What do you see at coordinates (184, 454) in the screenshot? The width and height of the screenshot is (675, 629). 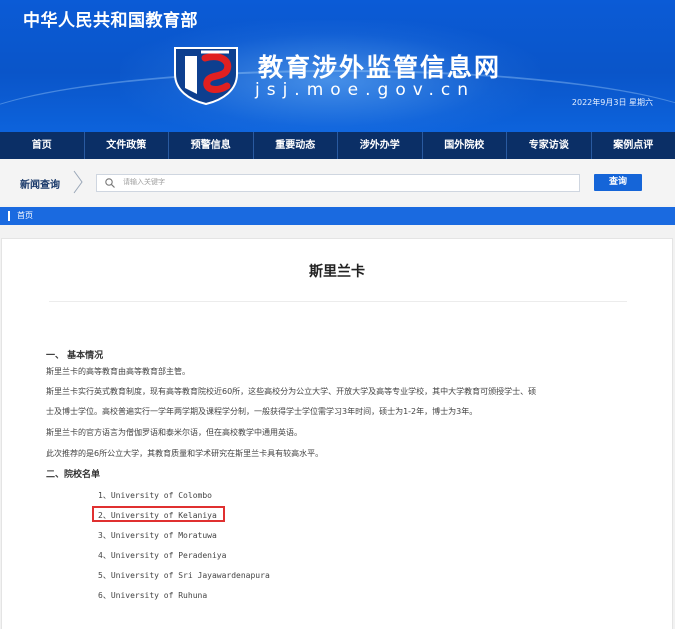 I see `article-paragraph: 此次推荐的是6所公立大学，其教育质量和学术研究在斯里兰卡具有较高水平。` at bounding box center [184, 454].